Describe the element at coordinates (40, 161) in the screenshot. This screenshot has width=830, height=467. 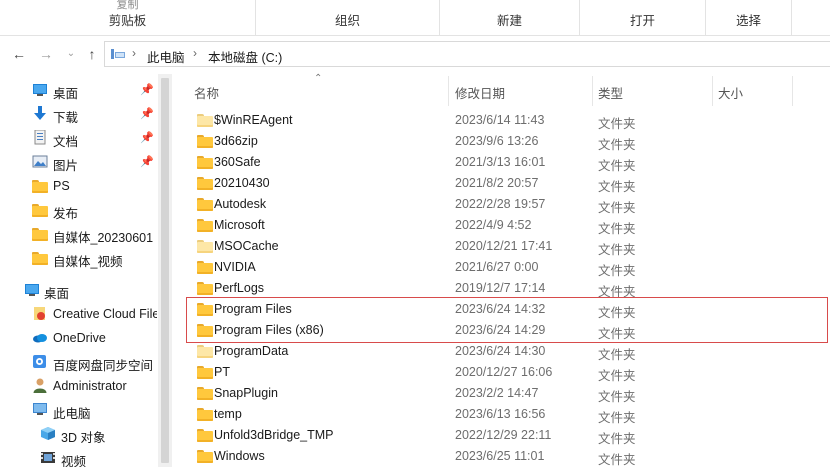
I see `picture-icon` at that location.